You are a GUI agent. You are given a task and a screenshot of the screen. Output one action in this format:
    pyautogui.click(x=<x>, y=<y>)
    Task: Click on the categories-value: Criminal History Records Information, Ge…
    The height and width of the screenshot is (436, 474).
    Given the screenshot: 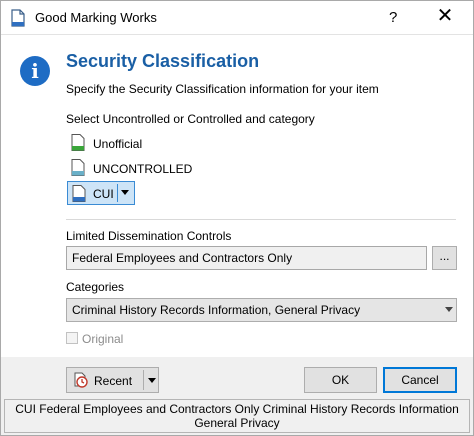 What is the action you would take?
    pyautogui.click(x=216, y=310)
    